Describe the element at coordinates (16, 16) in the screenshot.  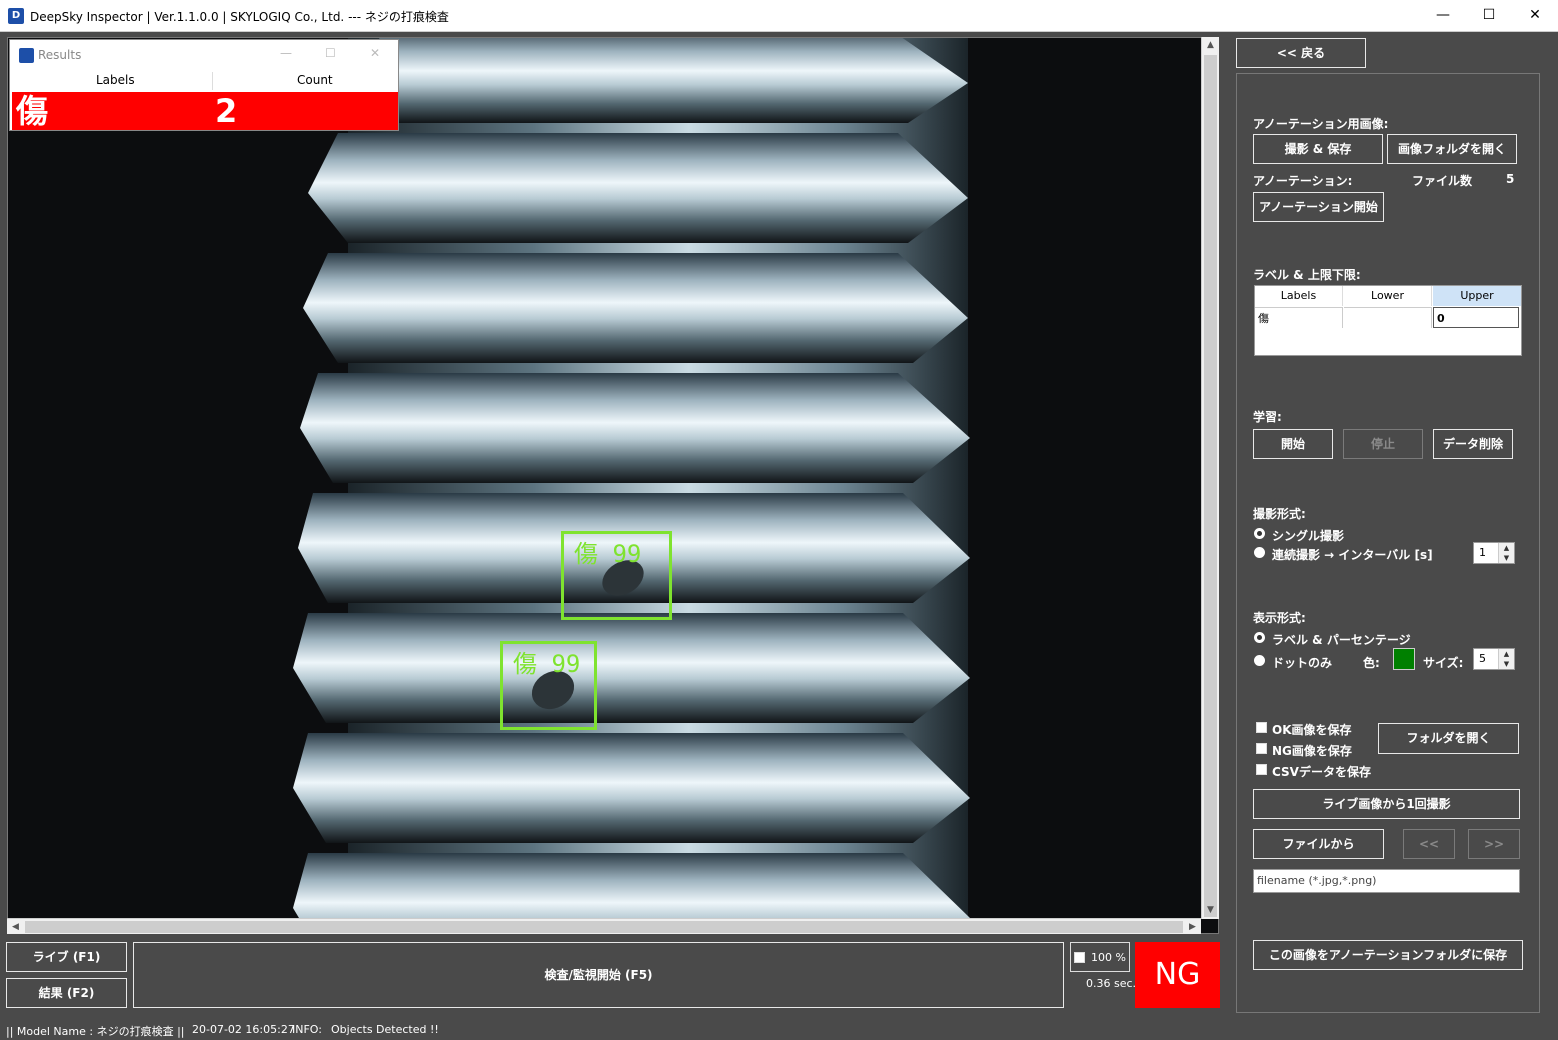
I see `app-logo-icon: D` at that location.